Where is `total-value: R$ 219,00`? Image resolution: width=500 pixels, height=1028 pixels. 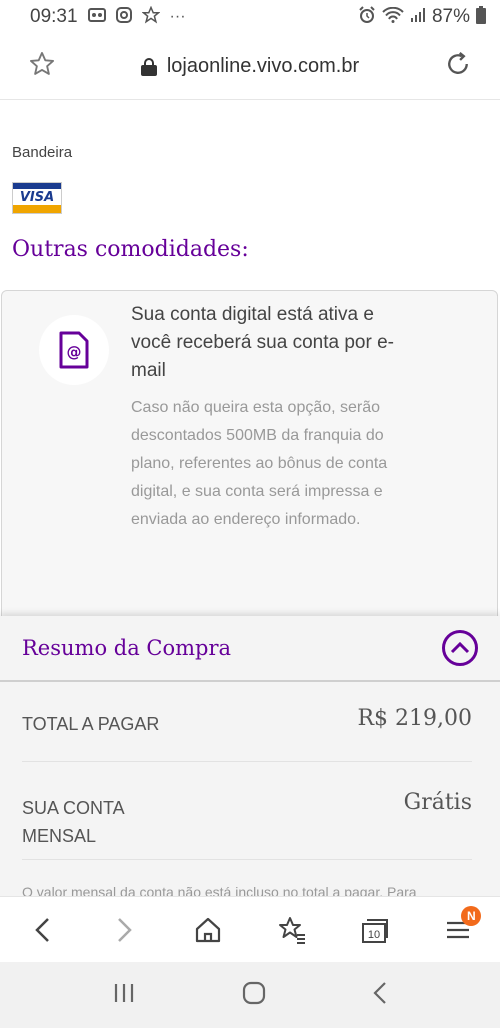
total-value: R$ 219,00 is located at coordinates (414, 718).